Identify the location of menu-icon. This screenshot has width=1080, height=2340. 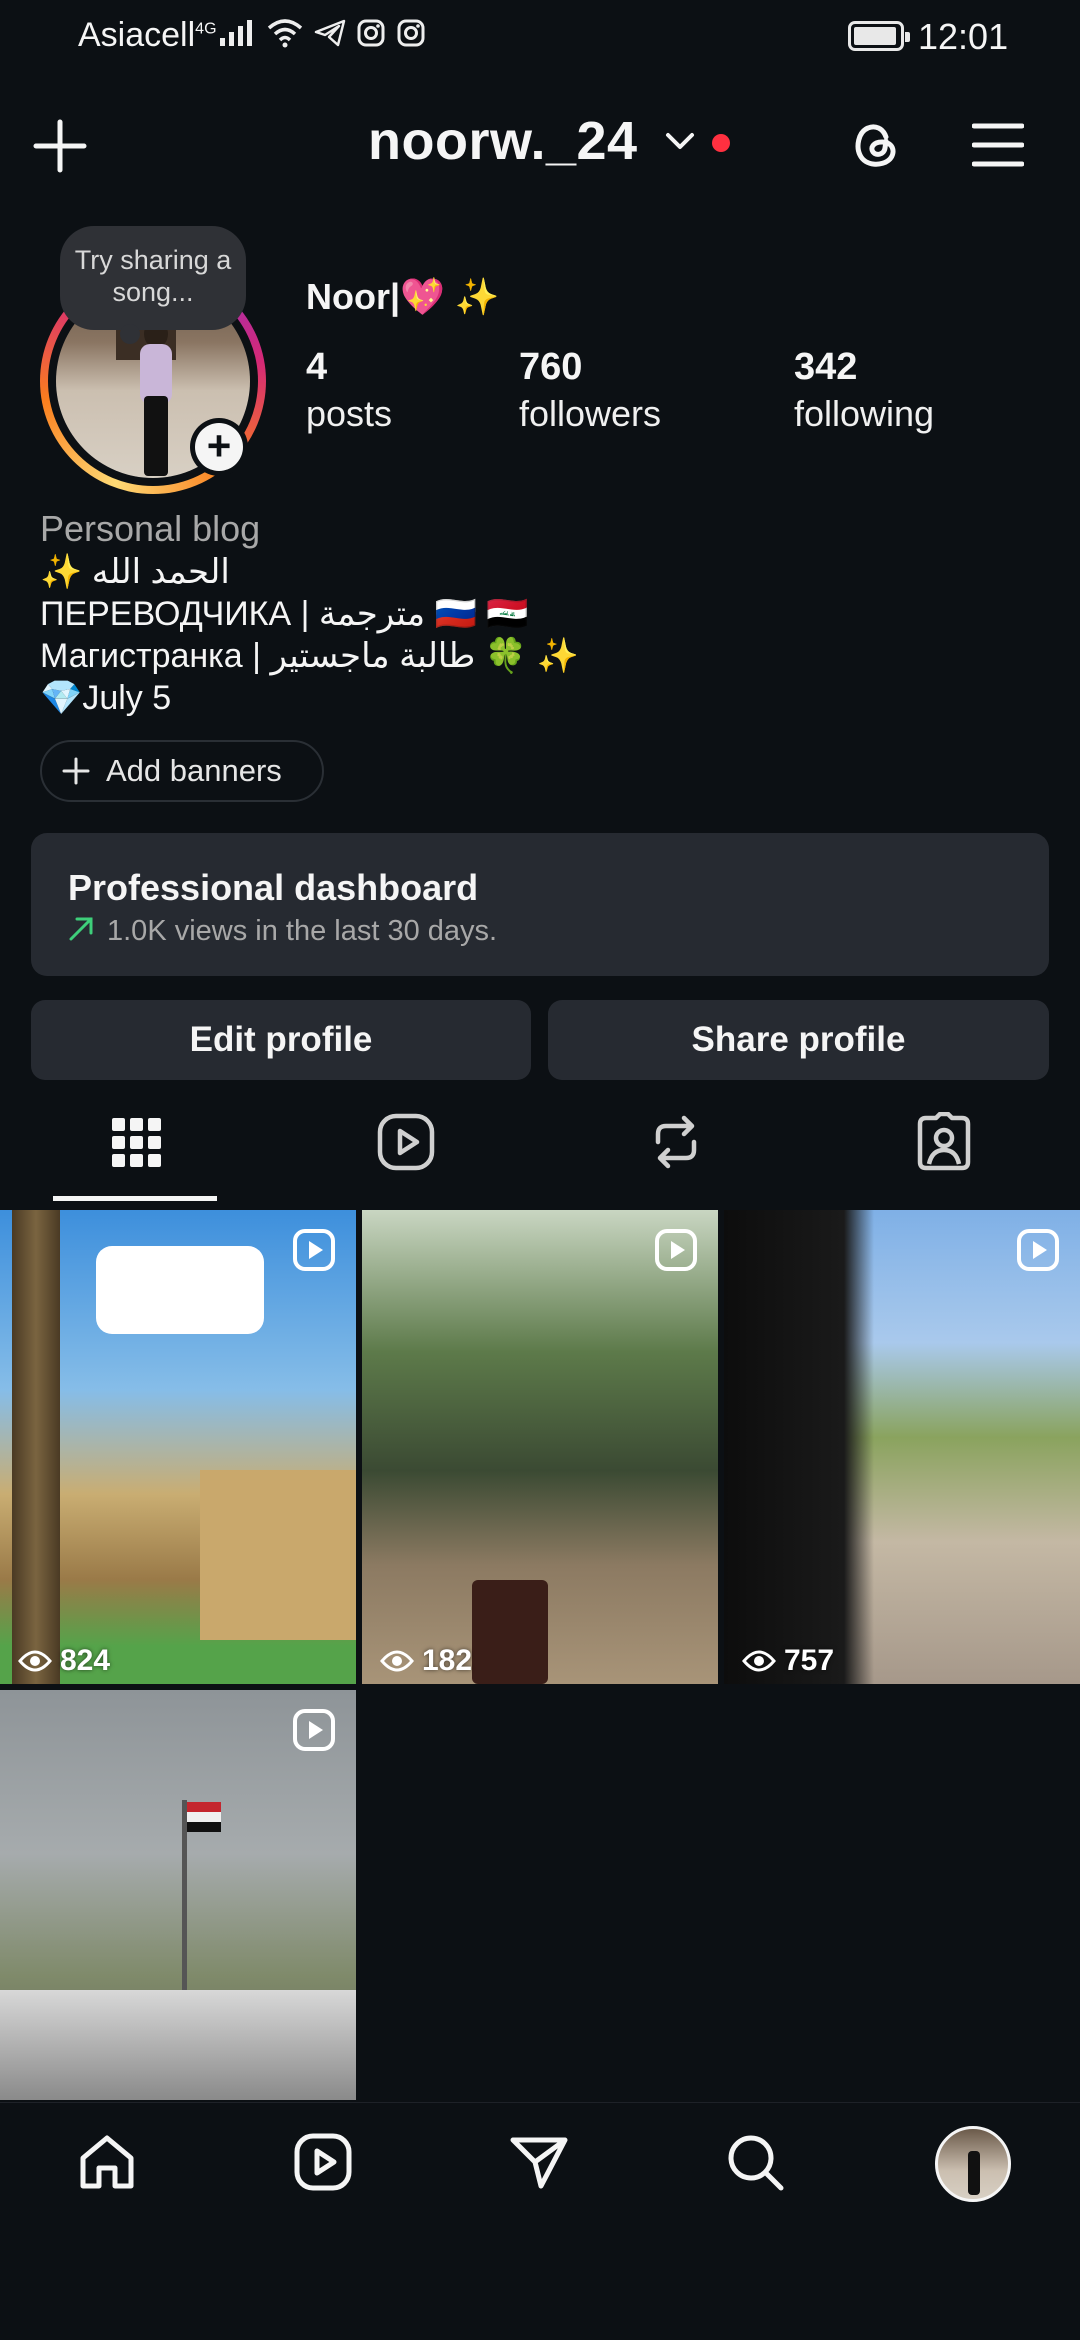
(998, 145).